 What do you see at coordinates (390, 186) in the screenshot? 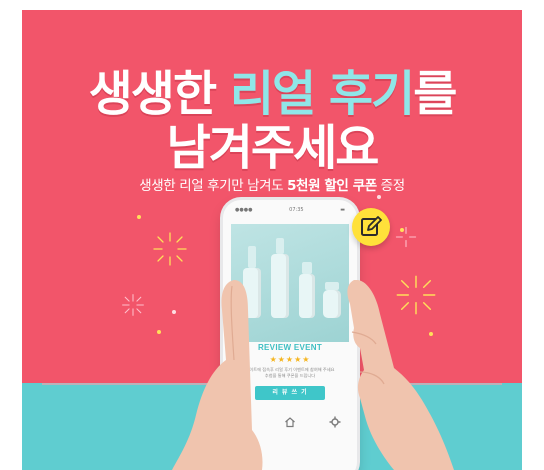
I see `subheadline-suffix: 증정` at bounding box center [390, 186].